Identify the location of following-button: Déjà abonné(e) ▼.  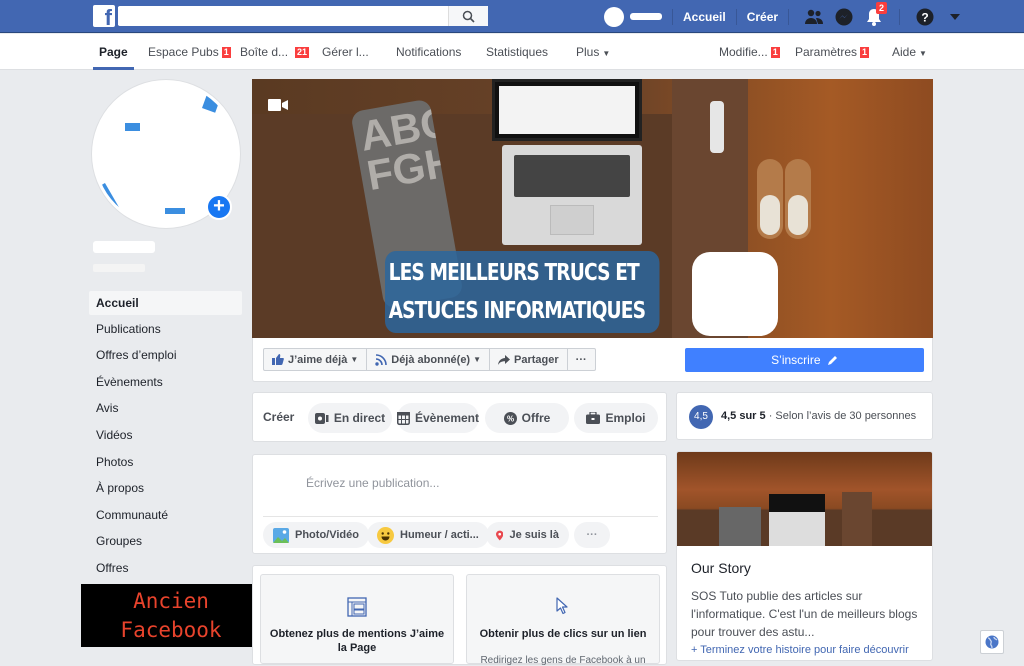
(429, 359).